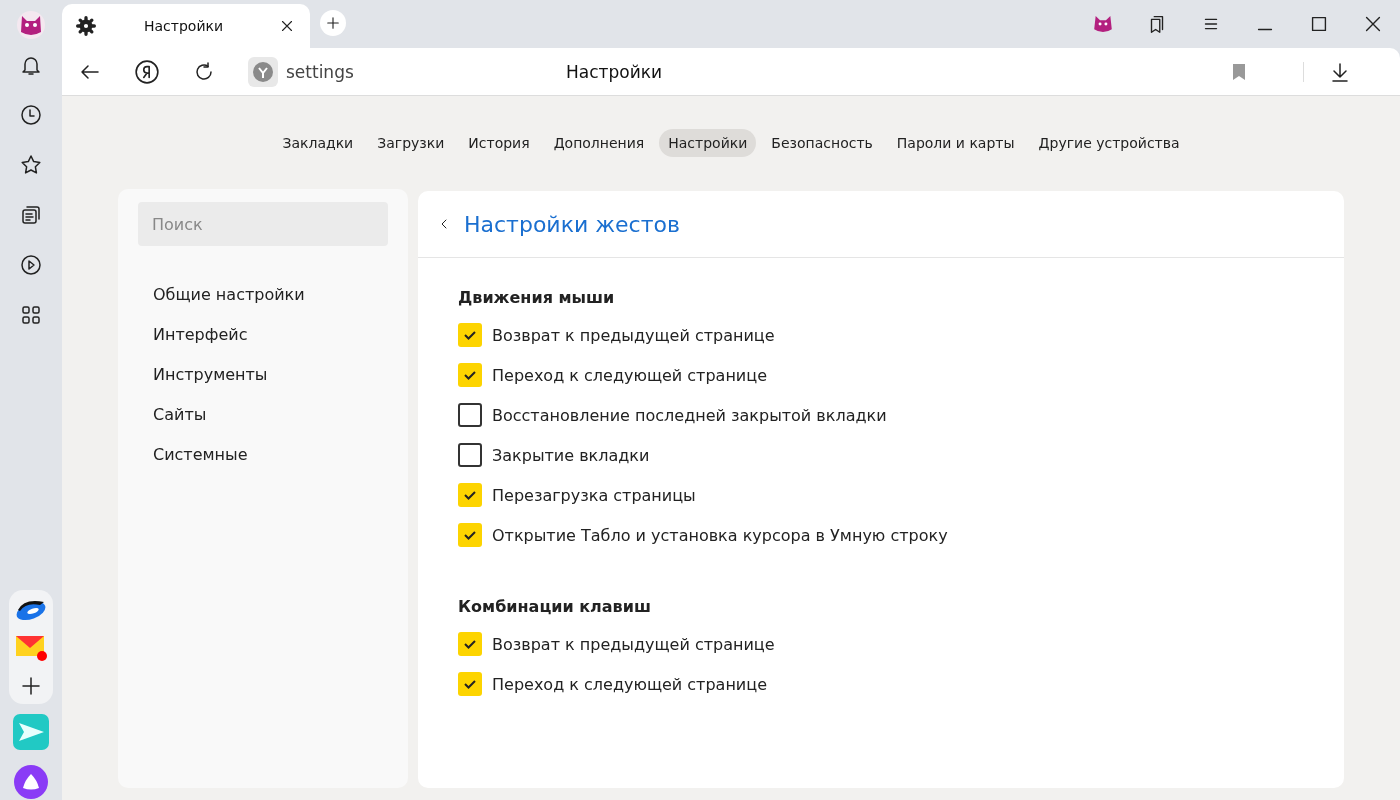 This screenshot has width=1400, height=800. I want to click on search-field: Поиск, so click(263, 224).